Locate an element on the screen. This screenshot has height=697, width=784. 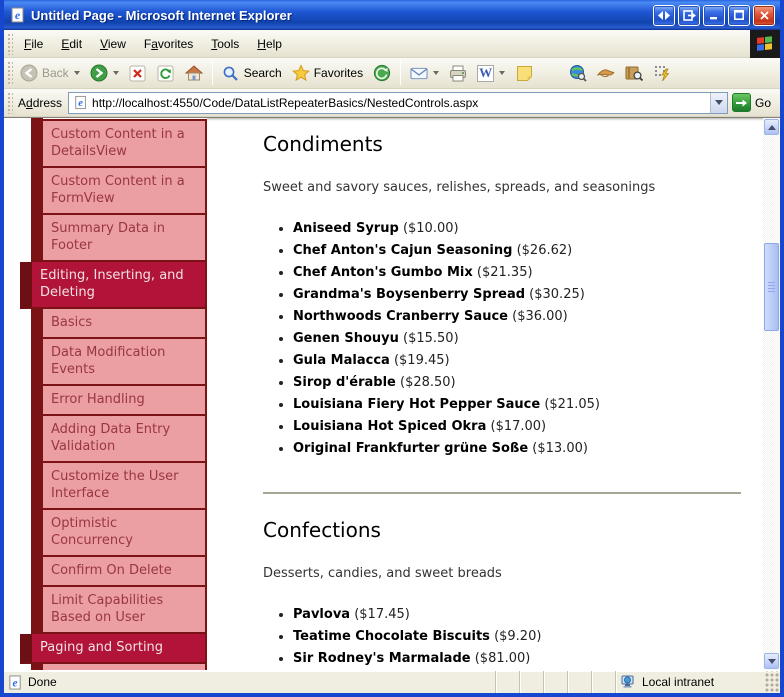
stop-icon is located at coordinates (138, 73).